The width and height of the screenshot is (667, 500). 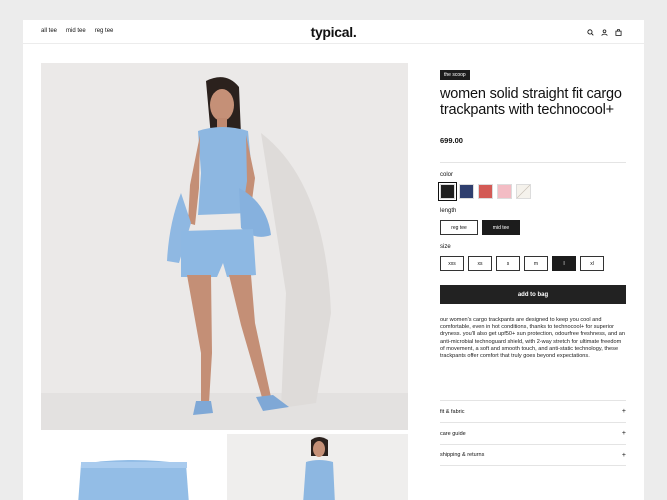 What do you see at coordinates (504, 191) in the screenshot?
I see `color-swatch-pink` at bounding box center [504, 191].